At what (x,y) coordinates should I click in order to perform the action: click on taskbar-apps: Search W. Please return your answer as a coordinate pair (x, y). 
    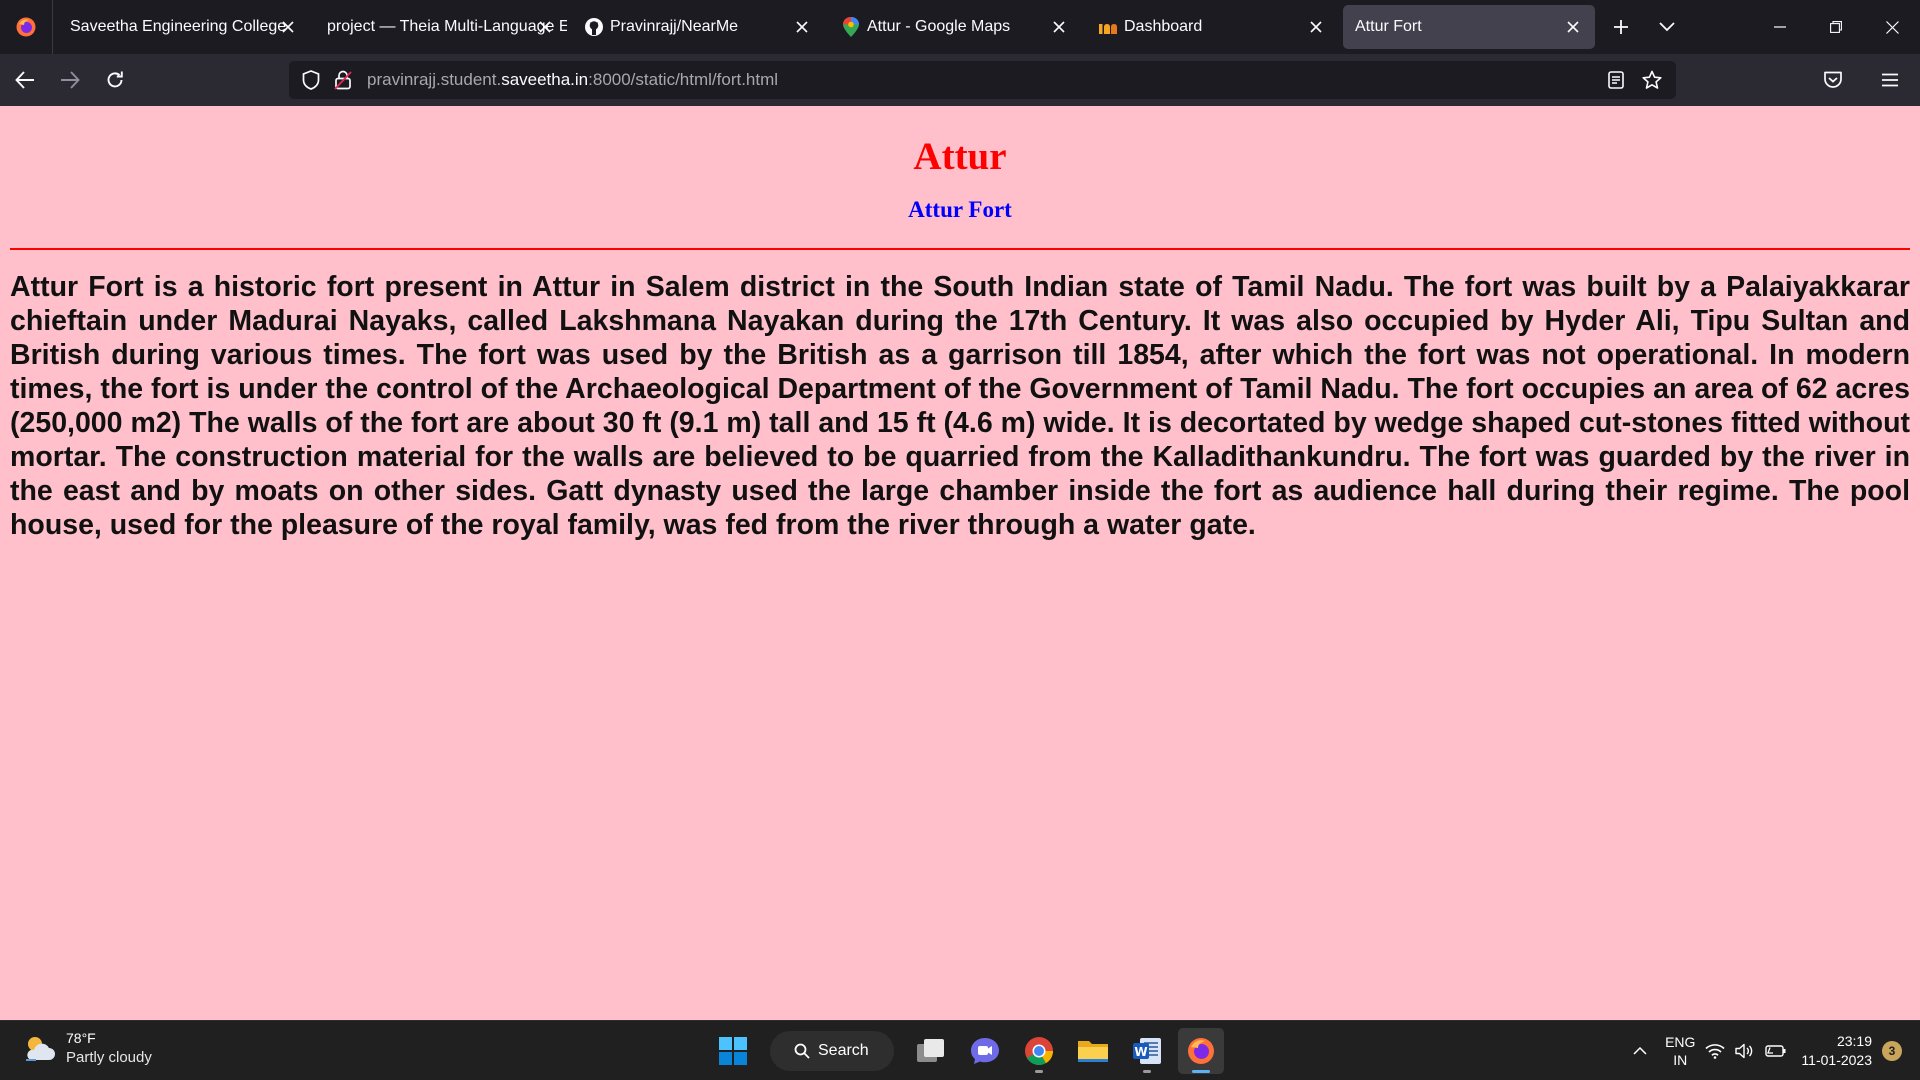
    Looking at the image, I should click on (967, 1051).